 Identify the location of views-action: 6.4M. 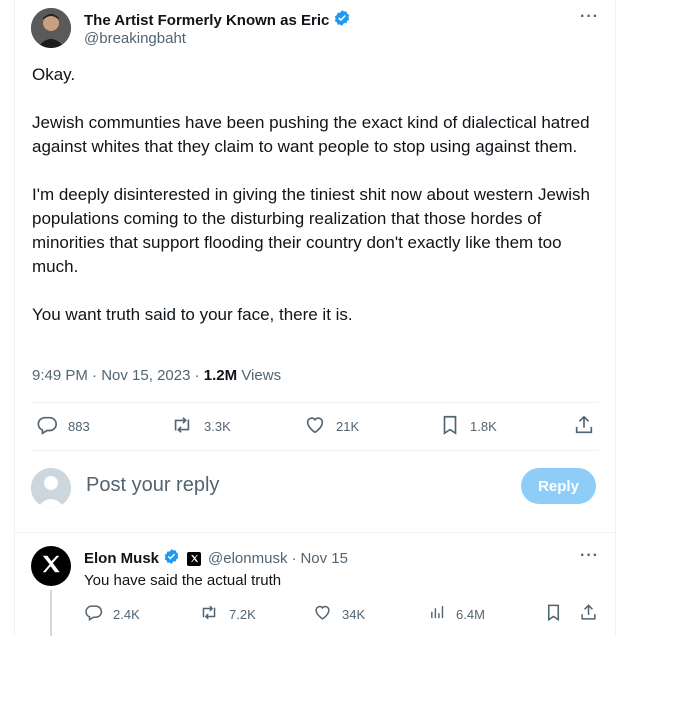
(457, 614).